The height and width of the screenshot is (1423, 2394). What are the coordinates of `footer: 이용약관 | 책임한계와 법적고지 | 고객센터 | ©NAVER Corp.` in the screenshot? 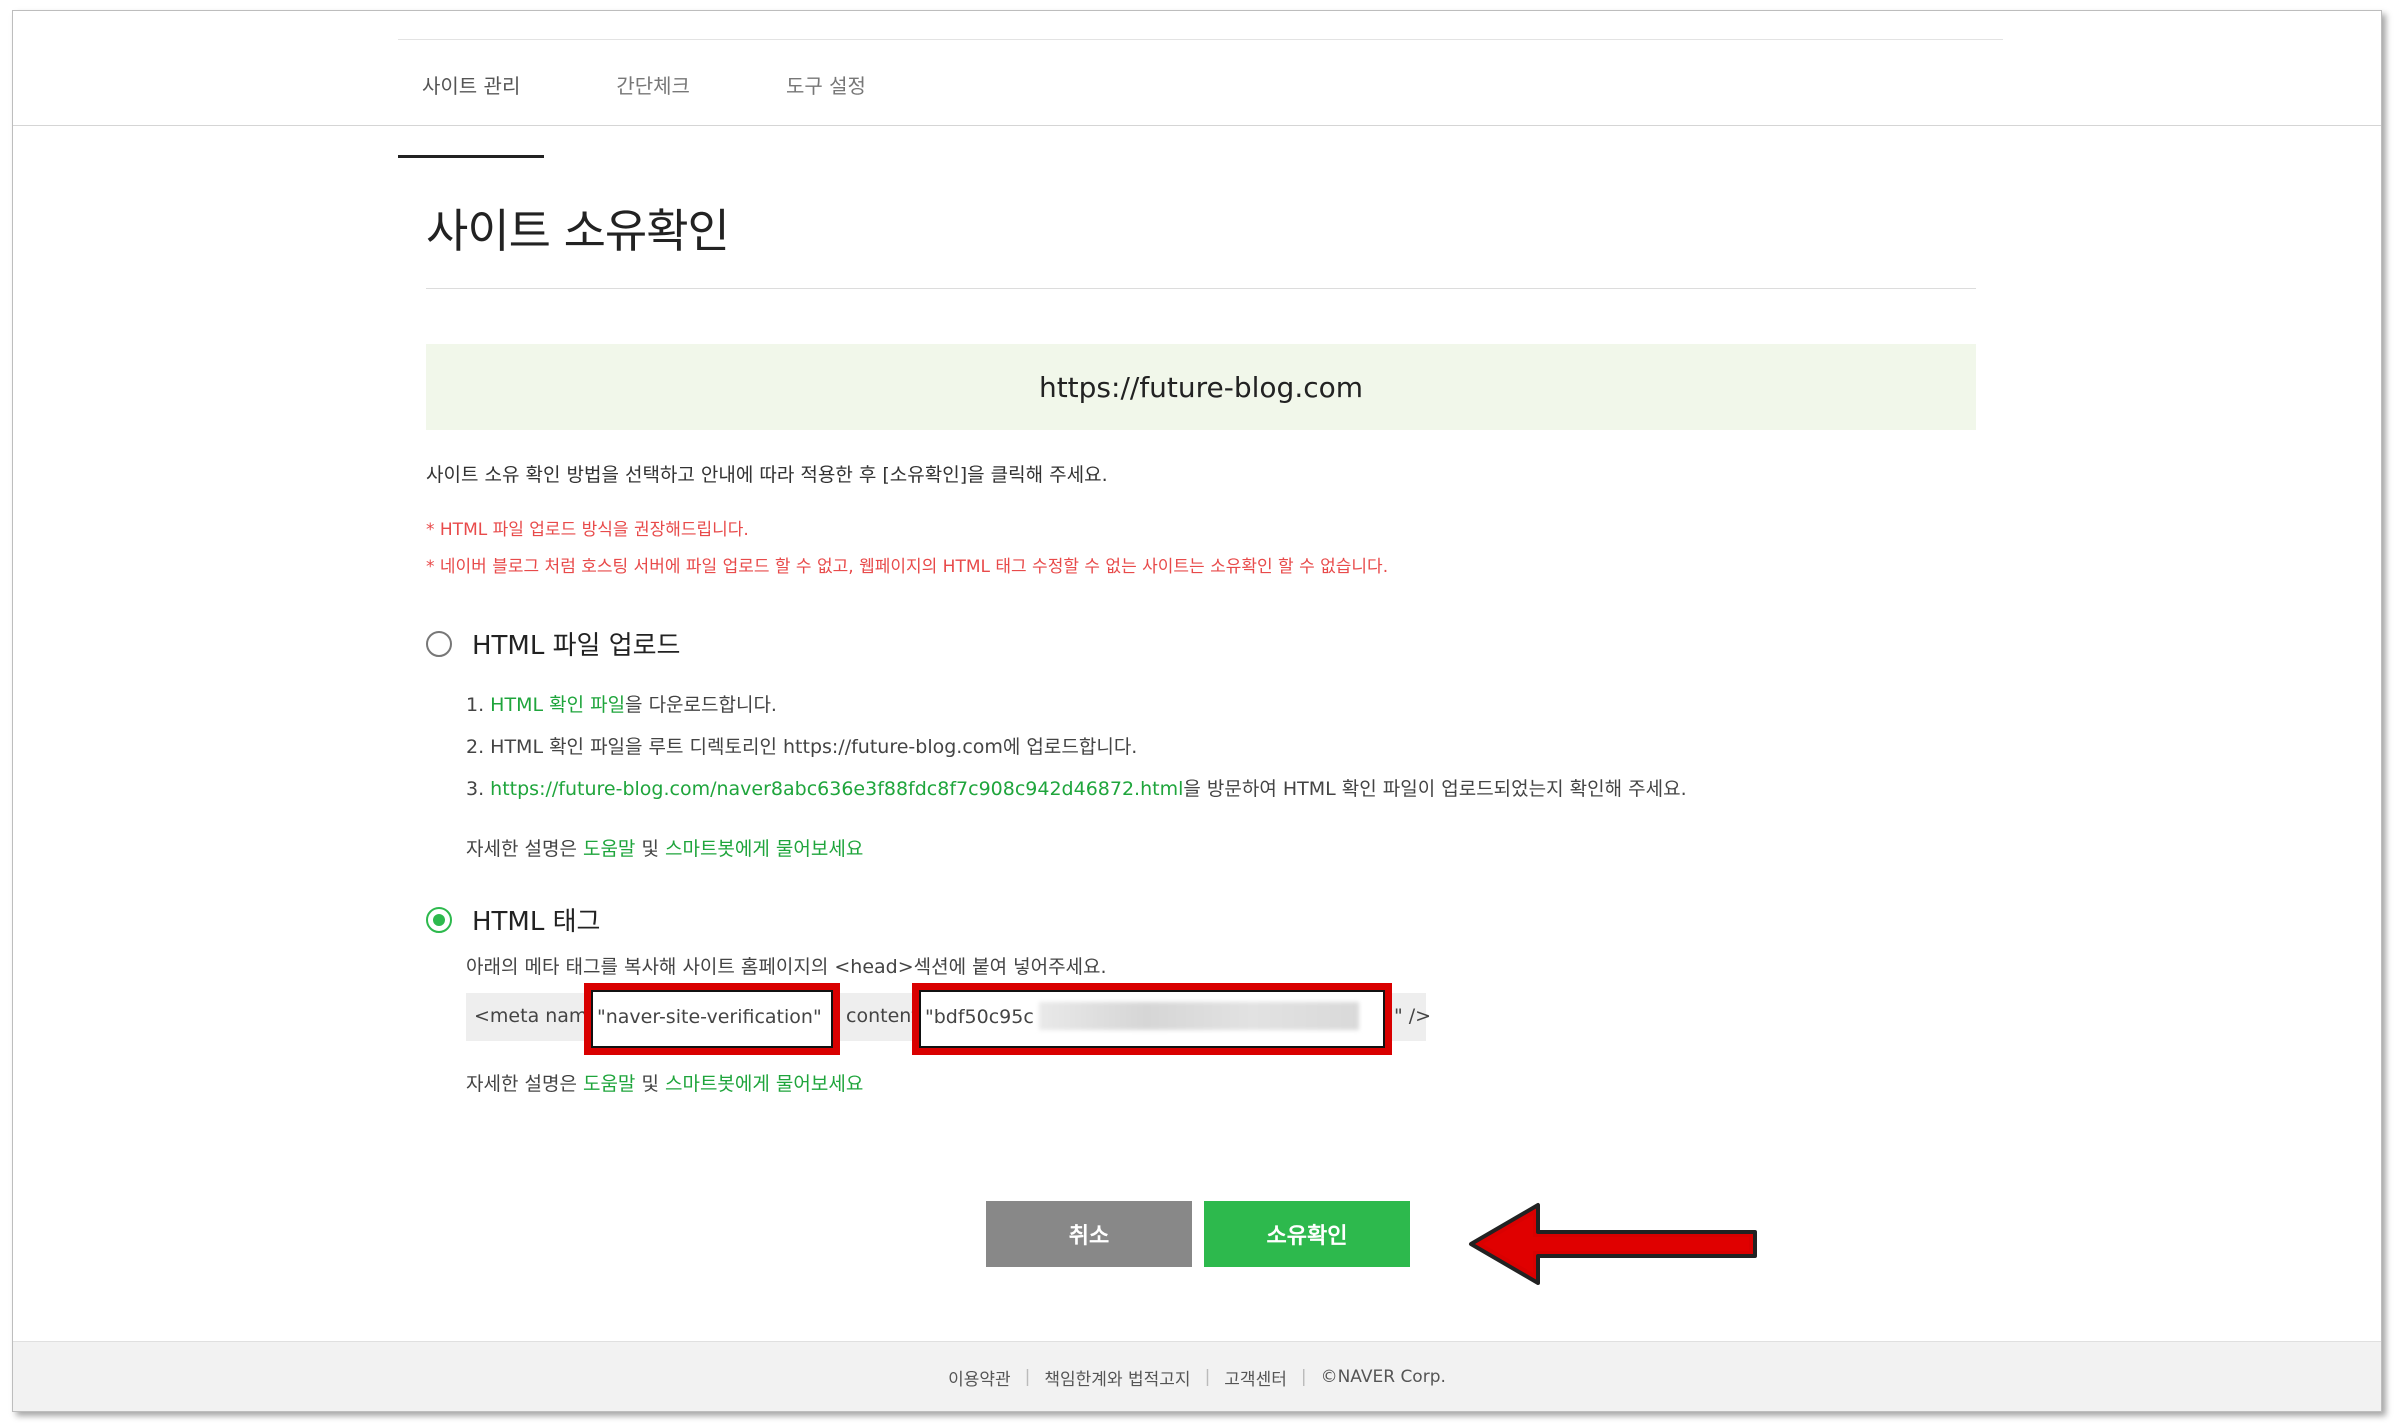 It's located at (1197, 1376).